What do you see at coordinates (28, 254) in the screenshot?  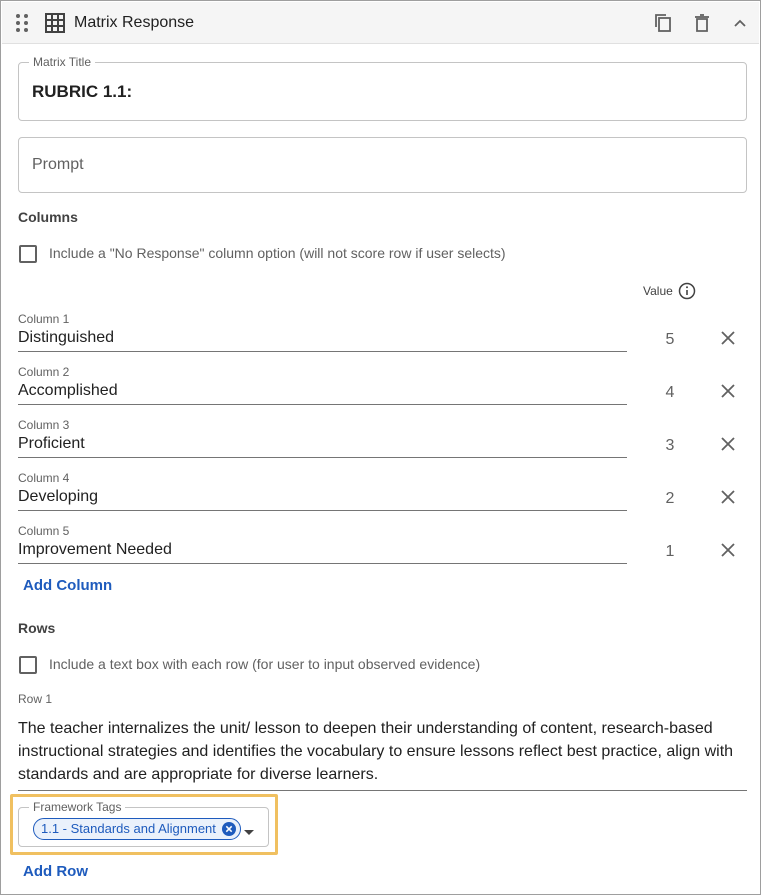 I see `no-response-checkbox` at bounding box center [28, 254].